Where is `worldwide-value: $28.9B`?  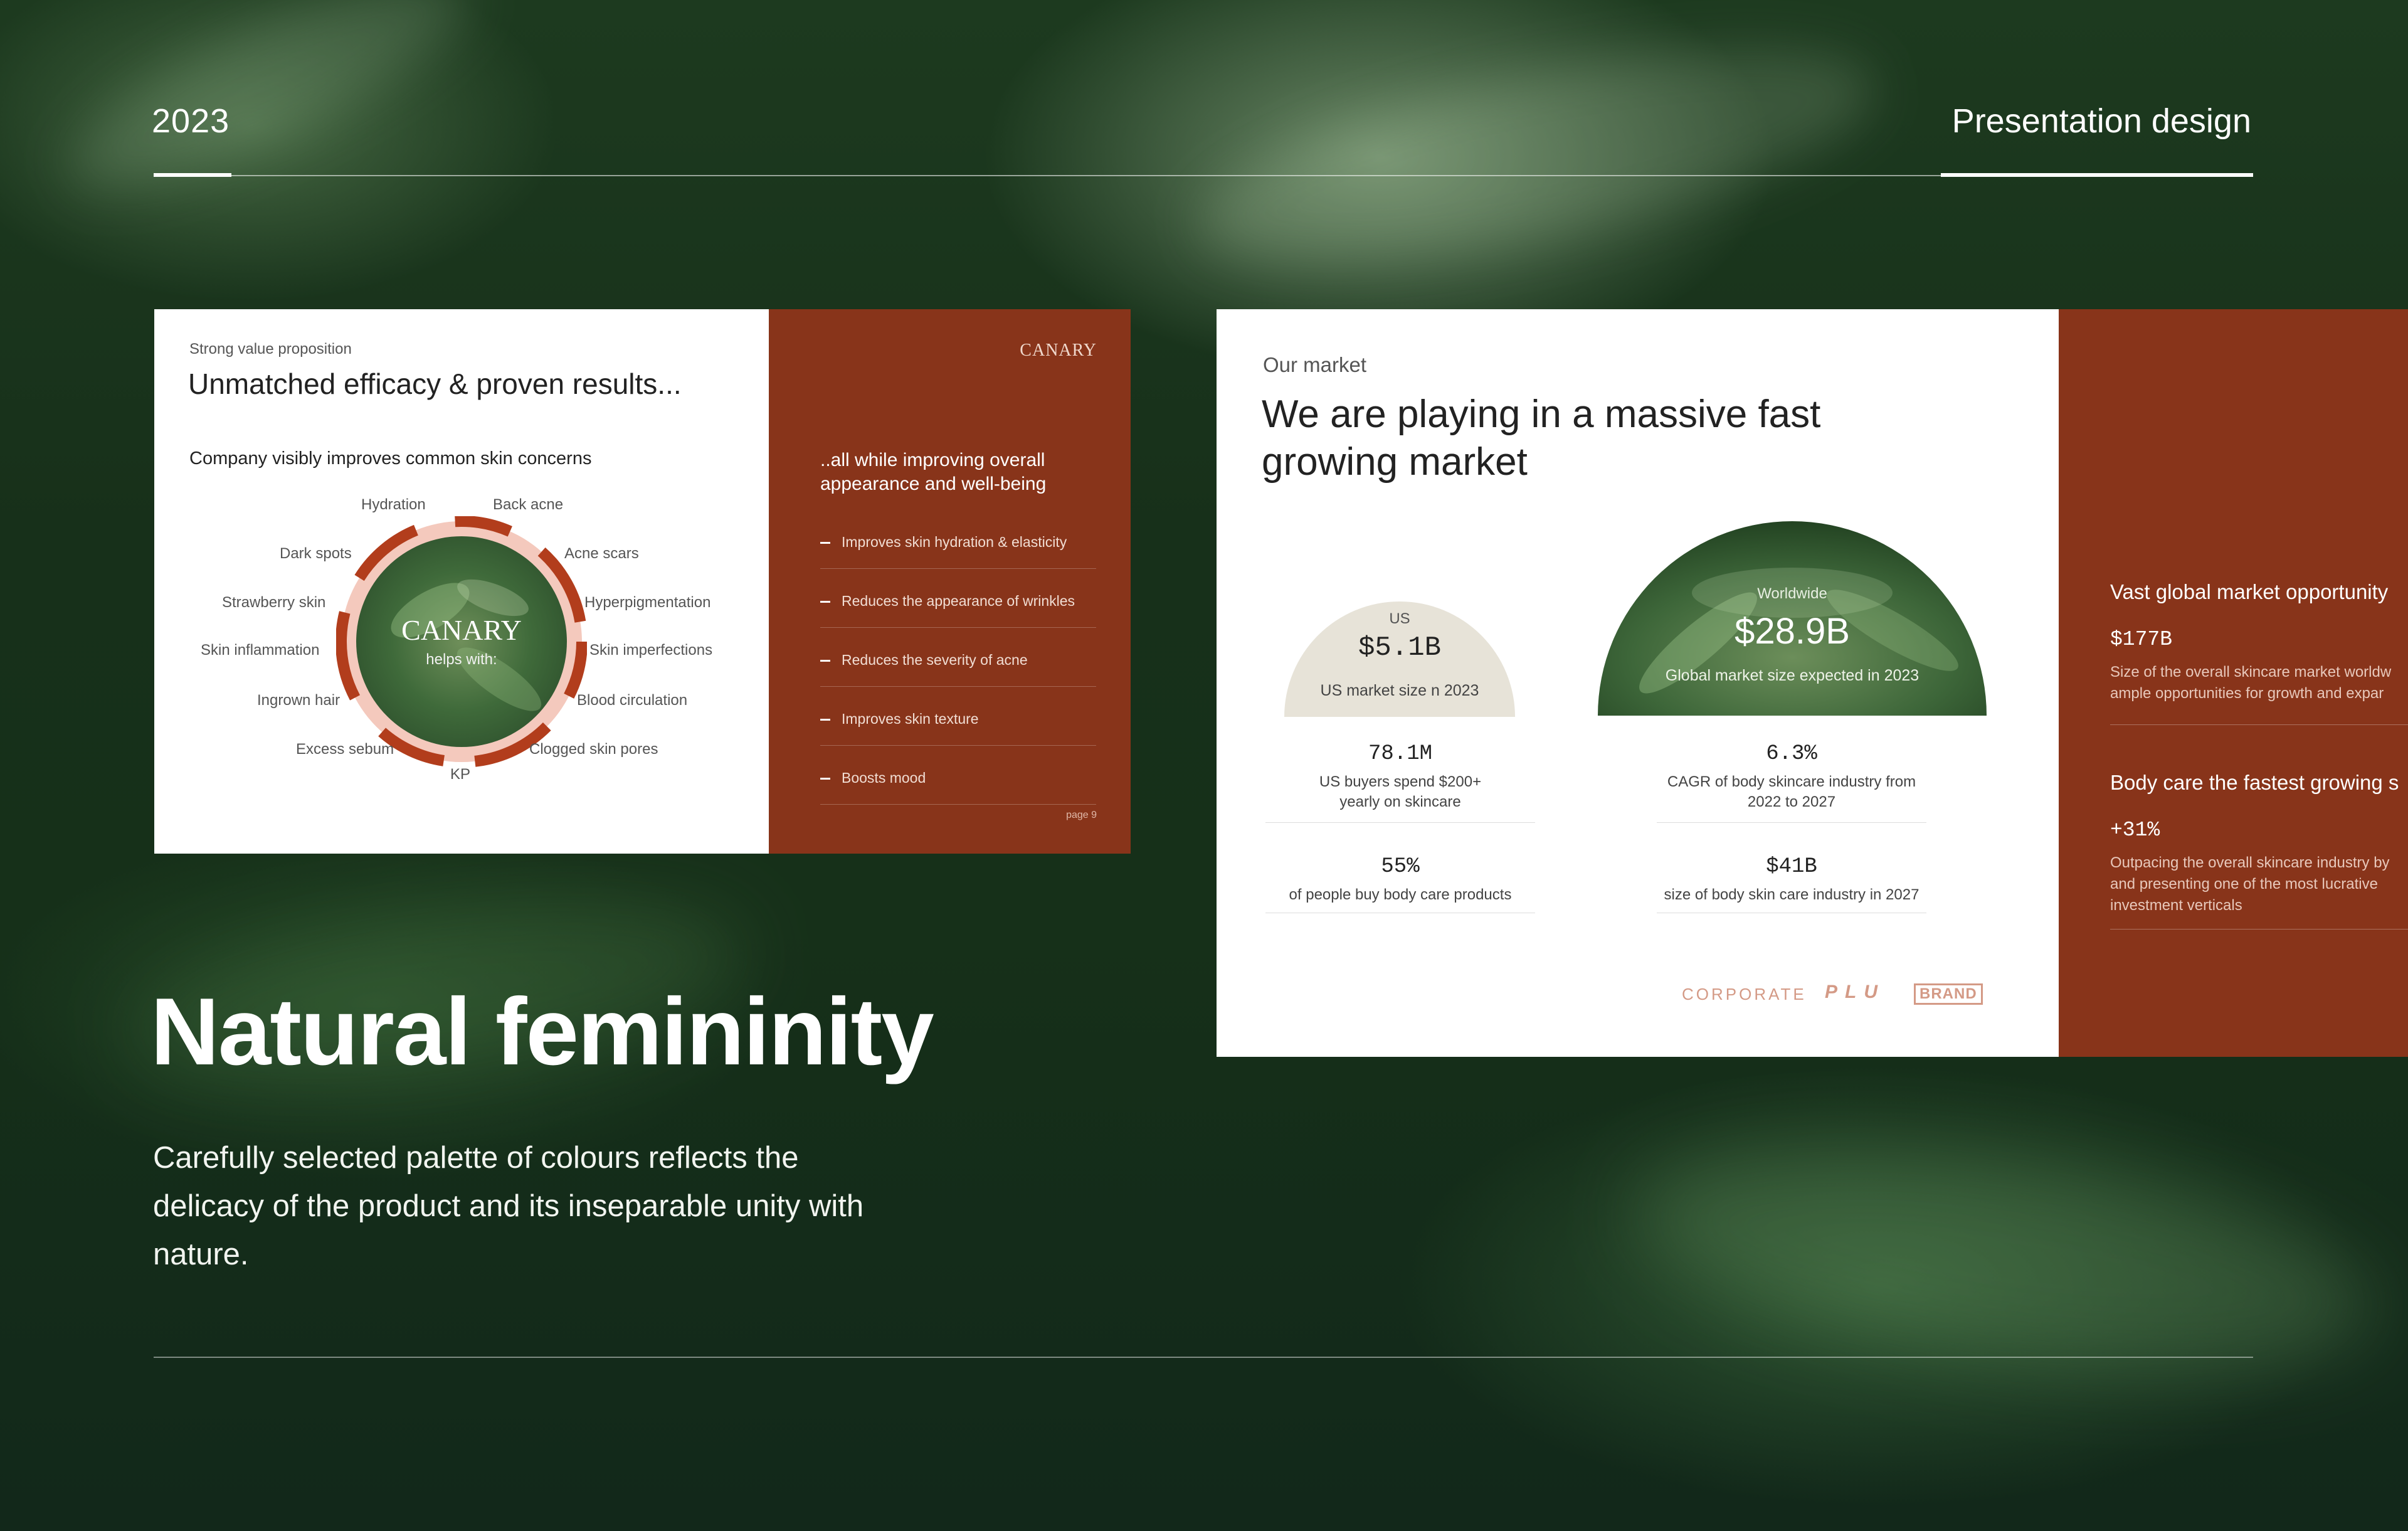 worldwide-value: $28.9B is located at coordinates (1792, 632).